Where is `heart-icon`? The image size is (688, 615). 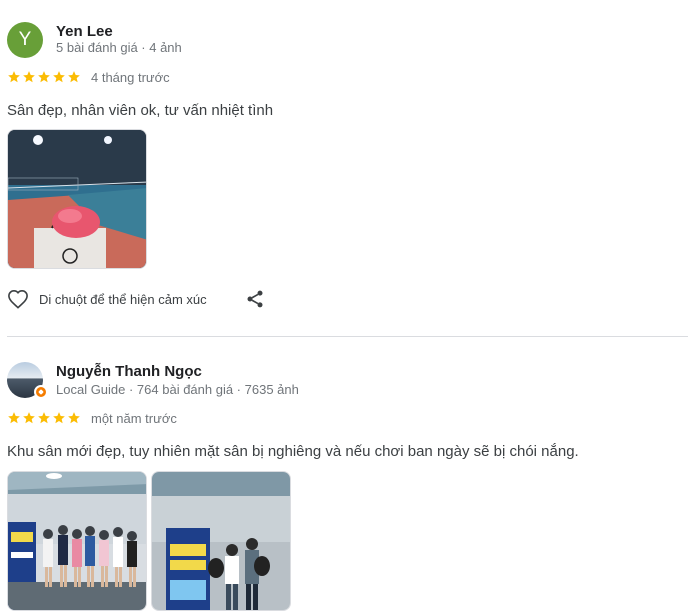 heart-icon is located at coordinates (18, 299).